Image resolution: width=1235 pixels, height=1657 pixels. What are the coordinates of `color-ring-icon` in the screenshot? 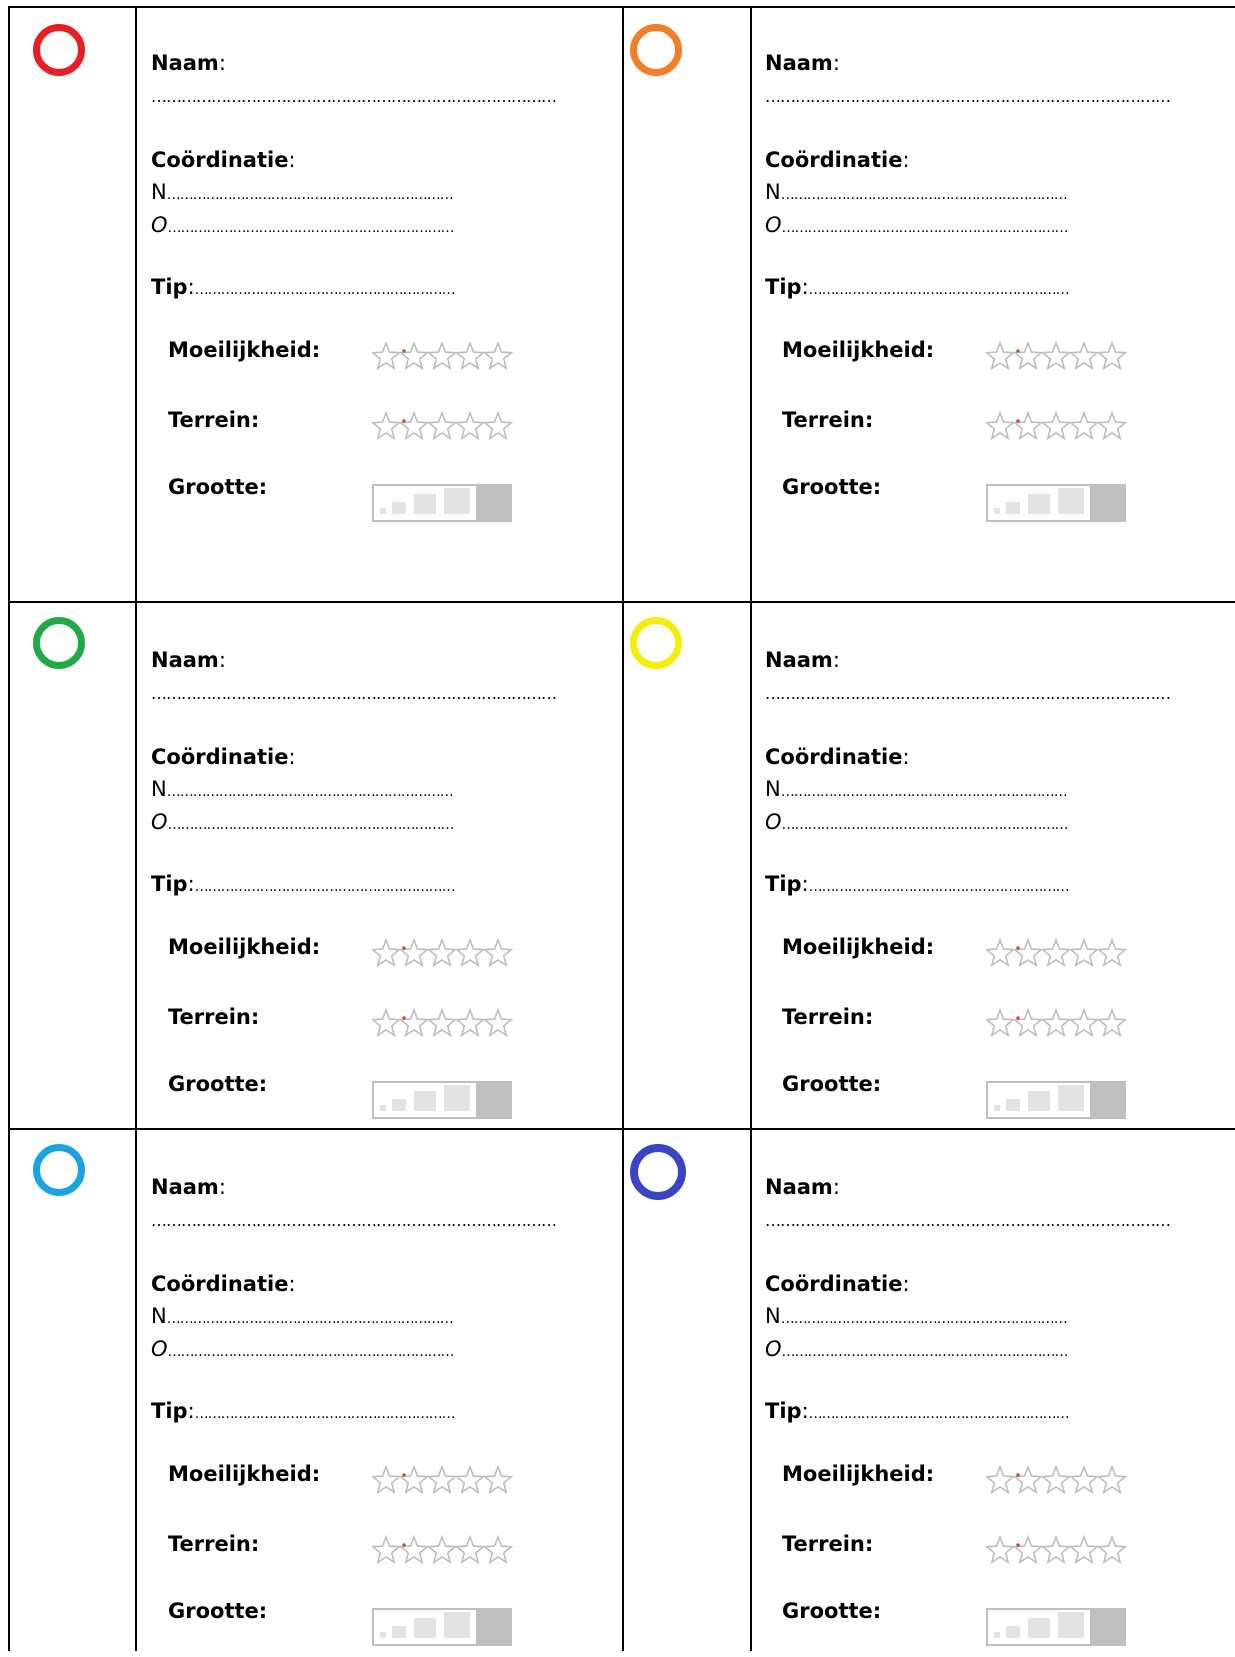 It's located at (59, 643).